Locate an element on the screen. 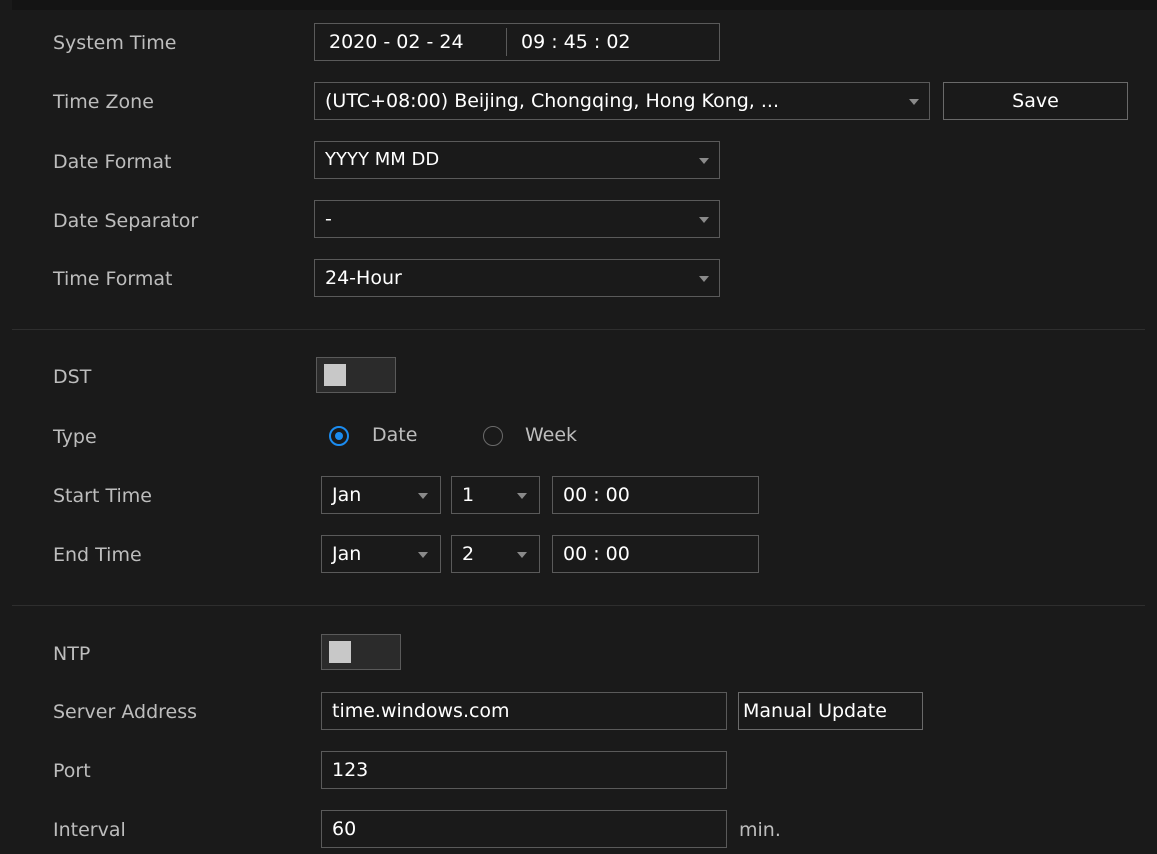 The height and width of the screenshot is (854, 1157). start-month-value: Jan is located at coordinates (347, 495).